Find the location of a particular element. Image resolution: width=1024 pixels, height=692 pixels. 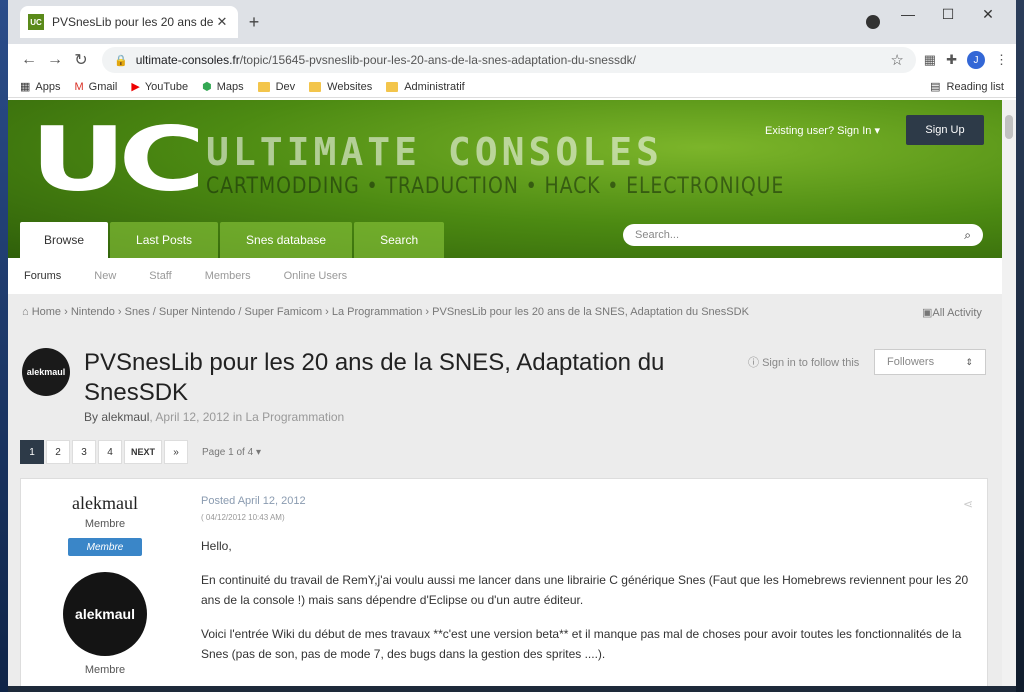

author-rank: Membre is located at coordinates (105, 524).